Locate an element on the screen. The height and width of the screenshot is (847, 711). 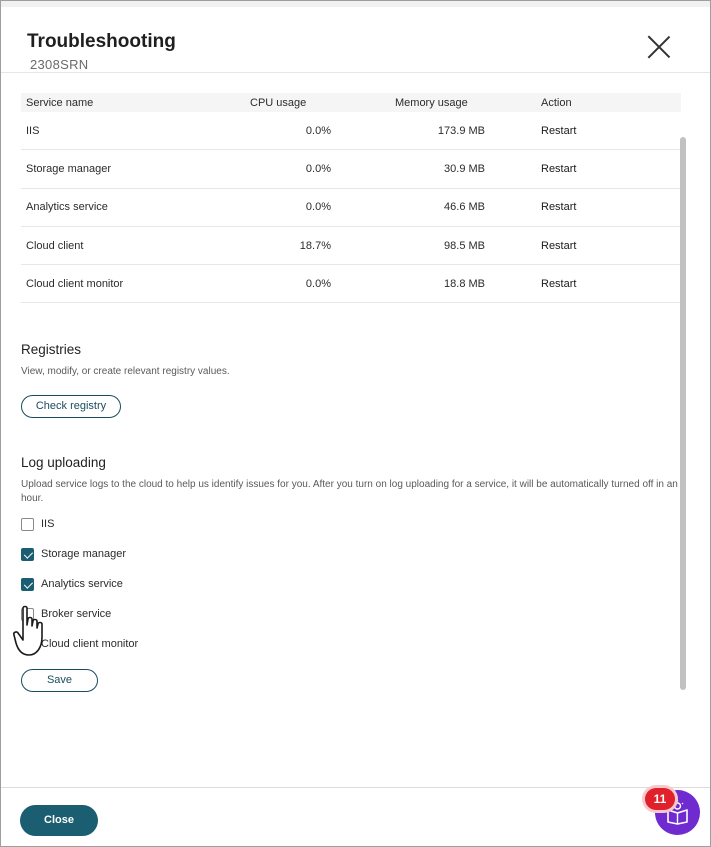
dialog-title: Troubleshooting is located at coordinates (101, 41).